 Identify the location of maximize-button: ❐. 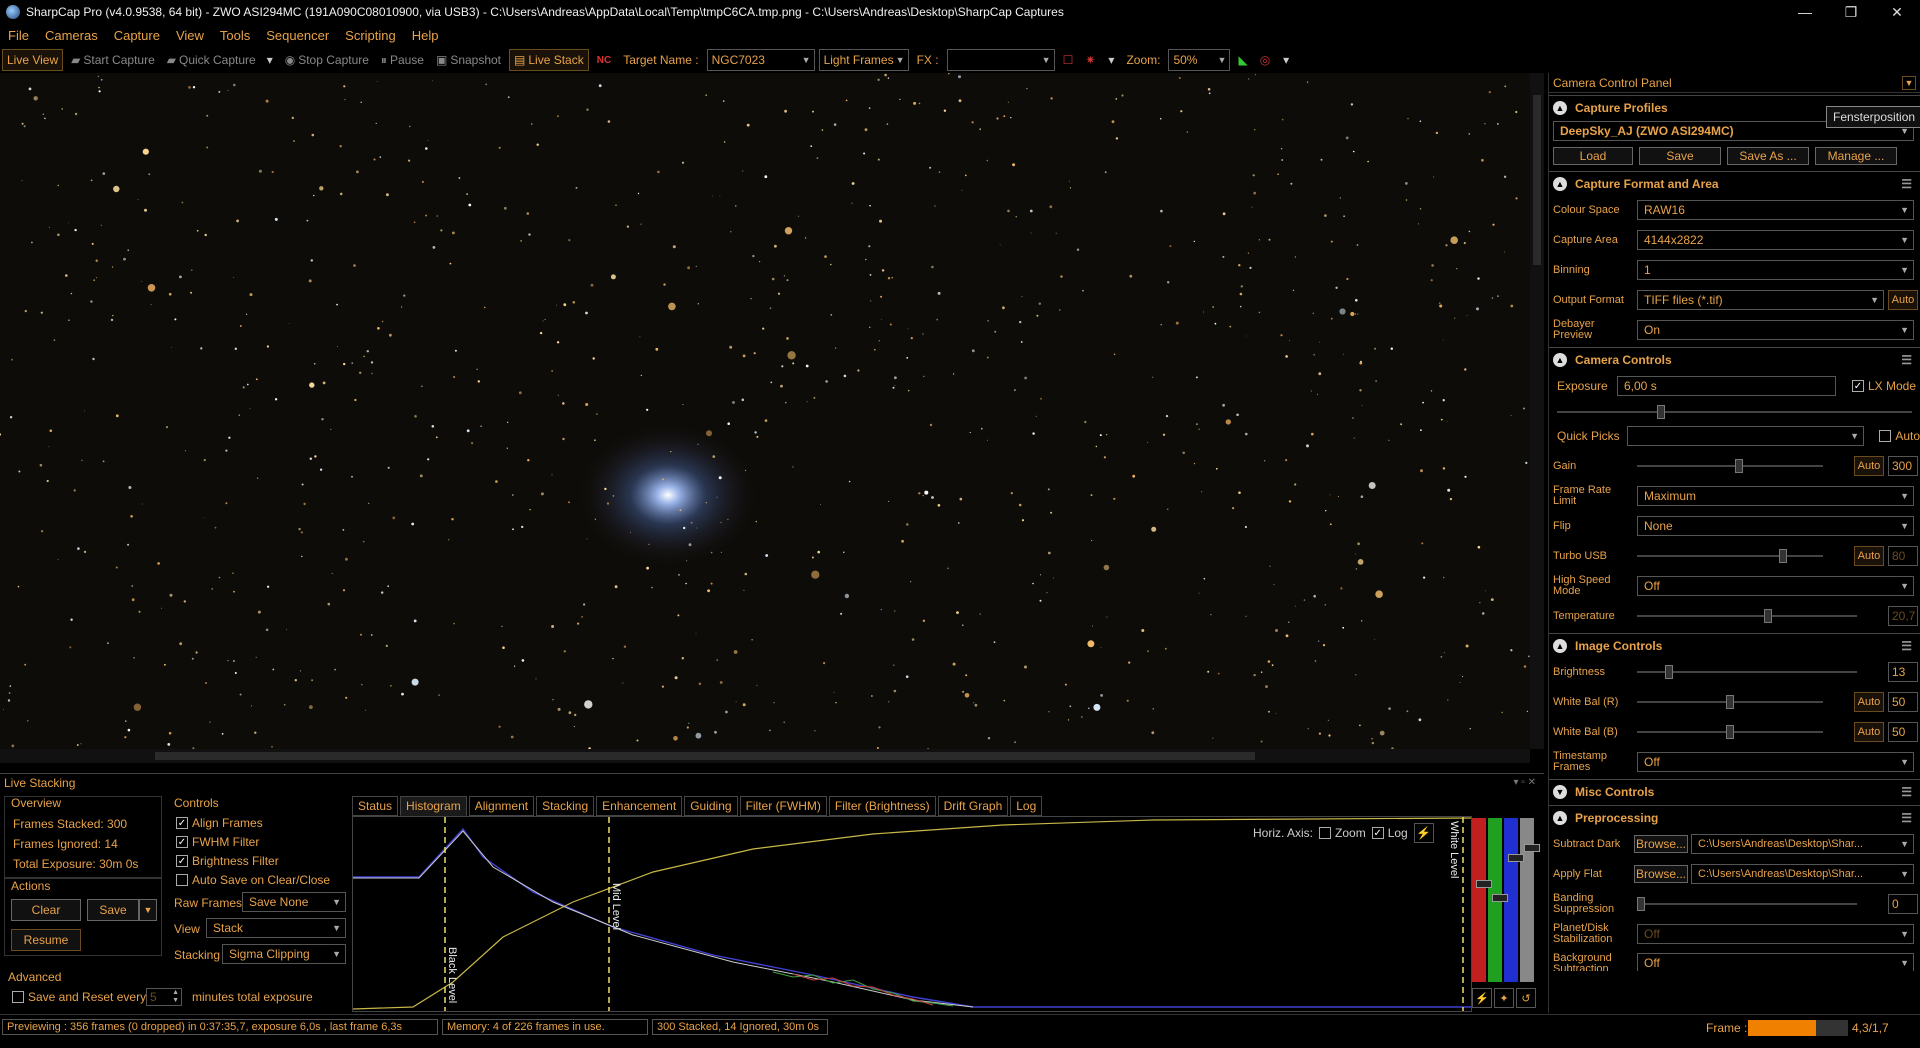
(1851, 12).